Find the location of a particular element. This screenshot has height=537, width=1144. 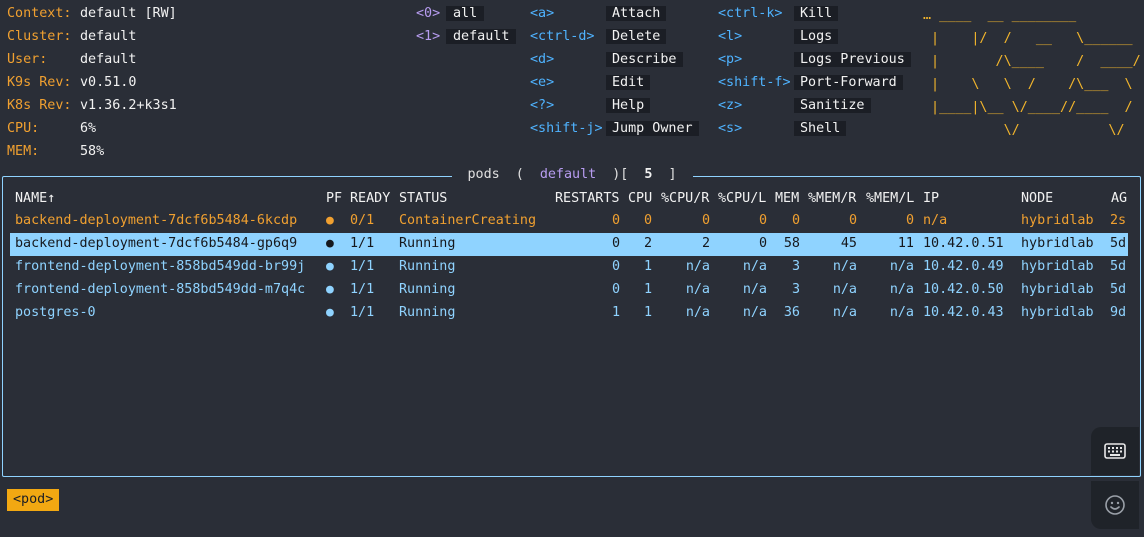

col-restarts: RESTARTS is located at coordinates (587, 199).